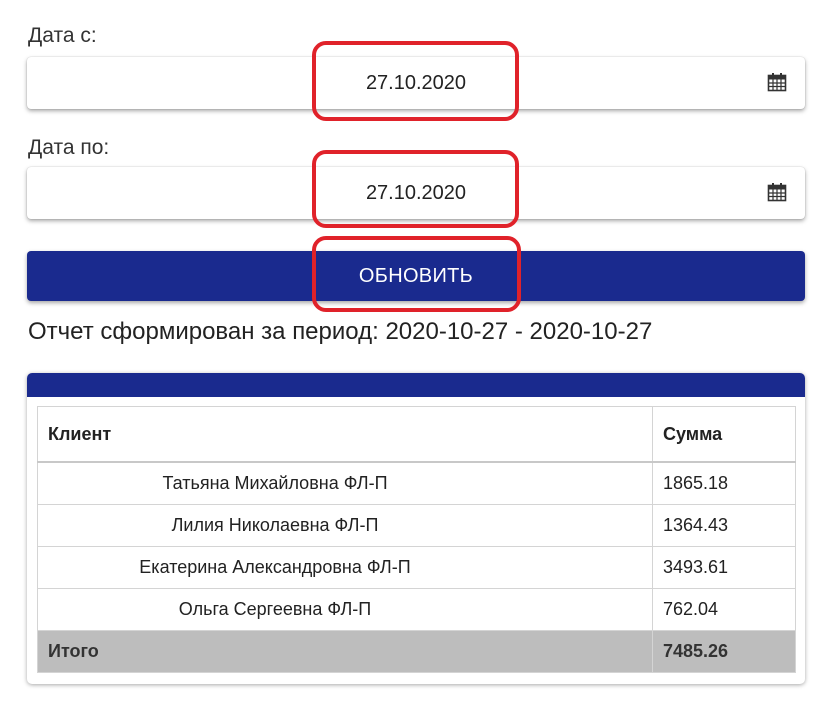 This screenshot has width=831, height=705. I want to click on table-row: Ольга Сергеевна ФЛ-П 762.04, so click(416, 609).